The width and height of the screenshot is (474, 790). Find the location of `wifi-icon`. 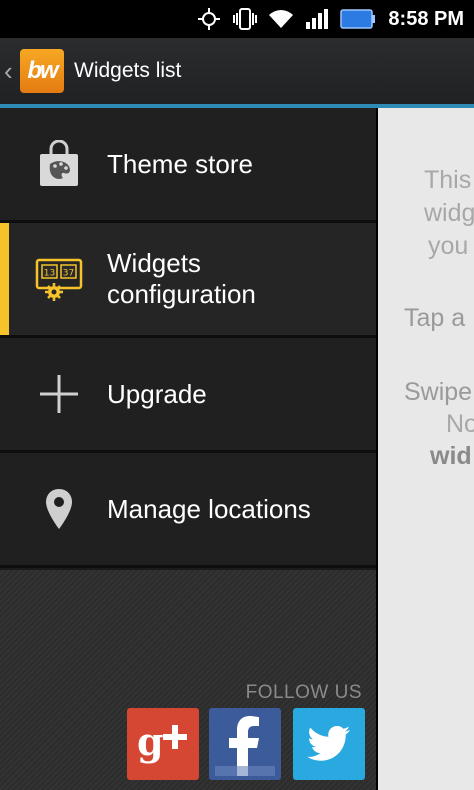

wifi-icon is located at coordinates (281, 19).